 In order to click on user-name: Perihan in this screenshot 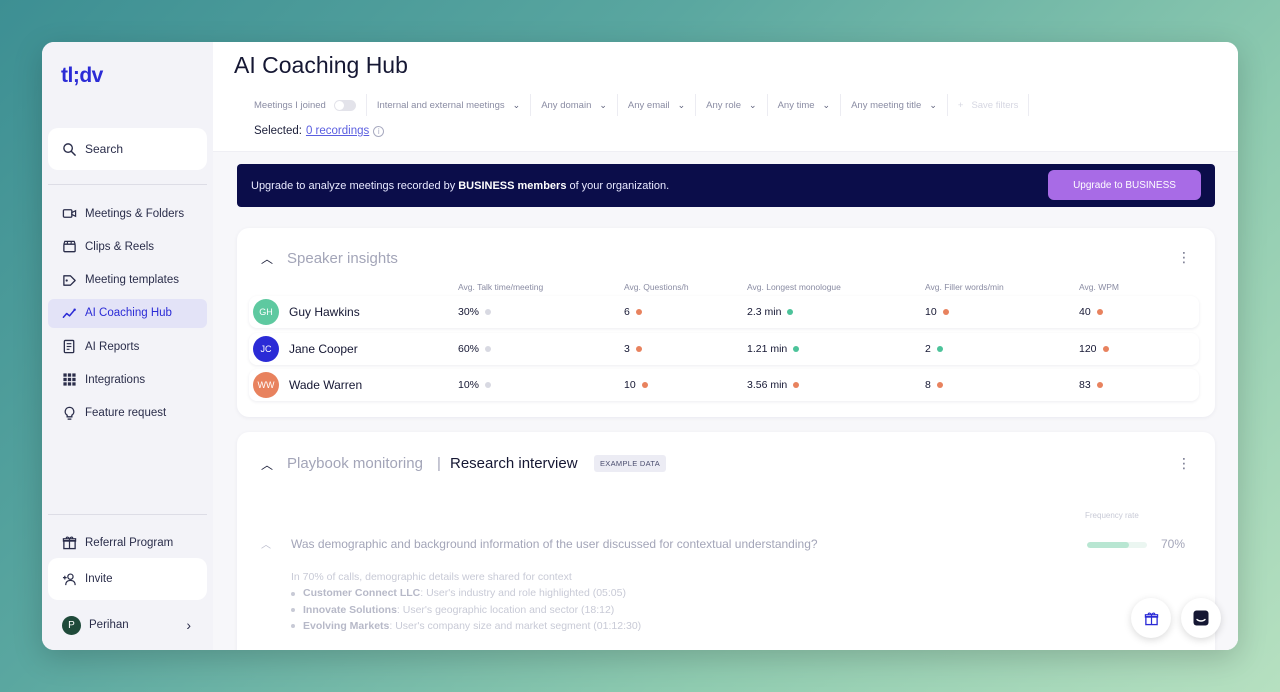, I will do `click(109, 625)`.